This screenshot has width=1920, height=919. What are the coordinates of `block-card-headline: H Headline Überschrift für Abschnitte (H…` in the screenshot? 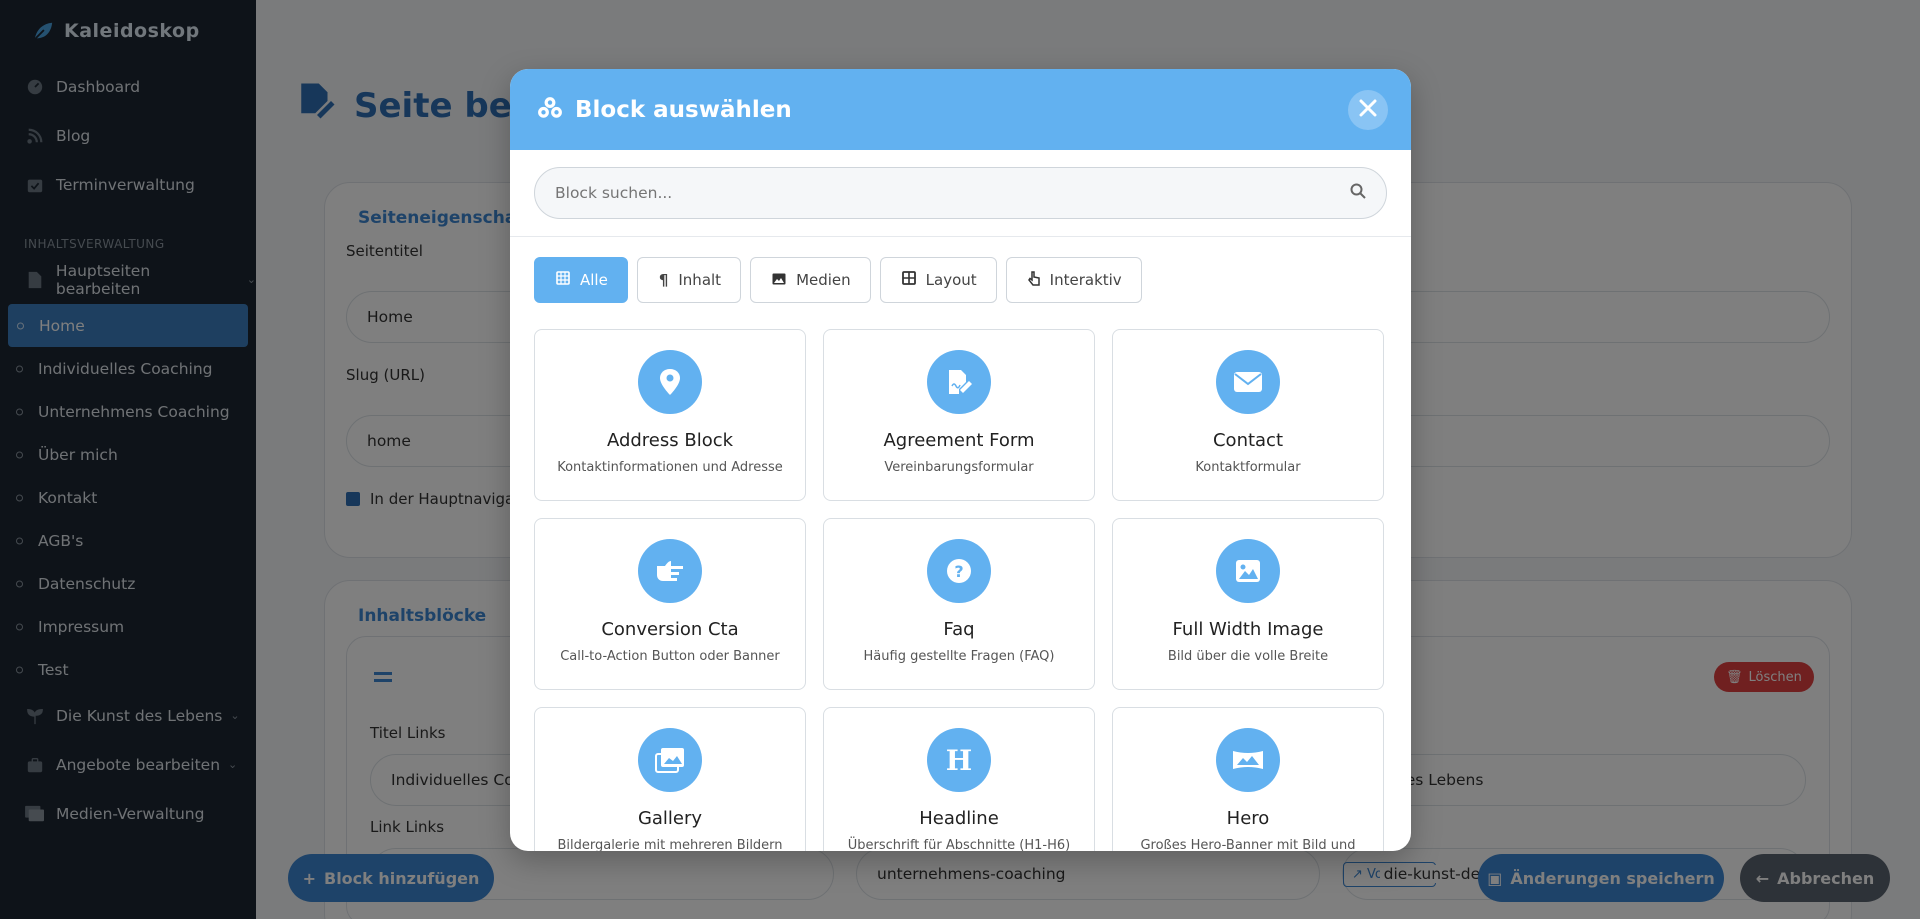 It's located at (959, 779).